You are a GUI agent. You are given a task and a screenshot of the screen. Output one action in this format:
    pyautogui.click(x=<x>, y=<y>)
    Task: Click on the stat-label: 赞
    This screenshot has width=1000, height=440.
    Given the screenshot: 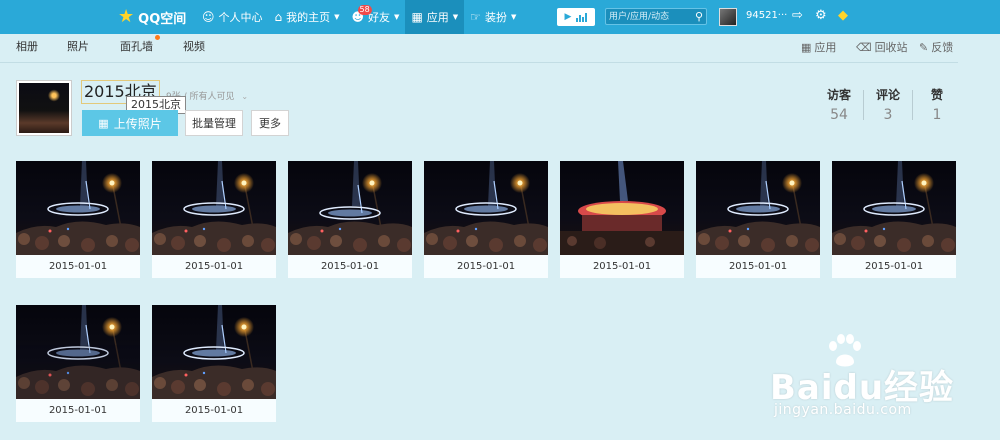 What is the action you would take?
    pyautogui.click(x=936, y=95)
    